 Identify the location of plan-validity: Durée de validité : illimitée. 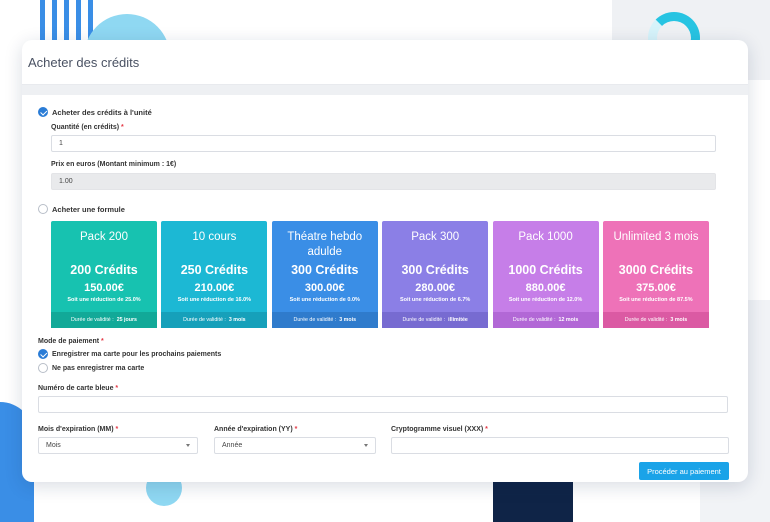
(435, 320).